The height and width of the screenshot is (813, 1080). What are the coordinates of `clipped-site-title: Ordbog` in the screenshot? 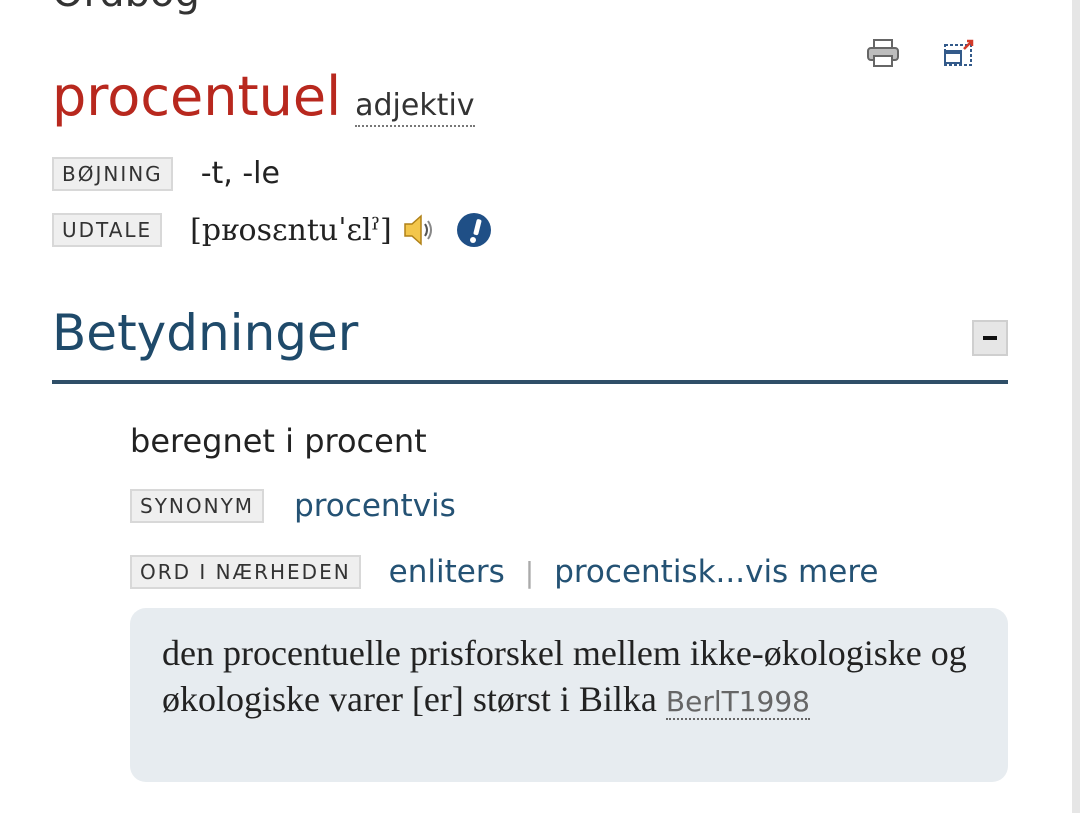 It's located at (126, 8).